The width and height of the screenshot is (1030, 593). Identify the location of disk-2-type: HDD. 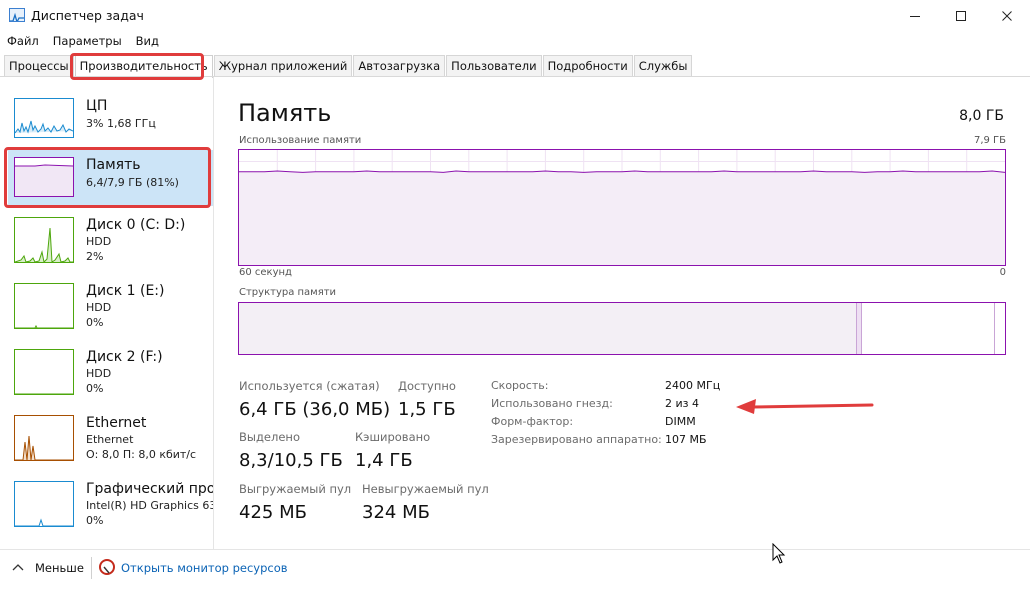
(99, 373).